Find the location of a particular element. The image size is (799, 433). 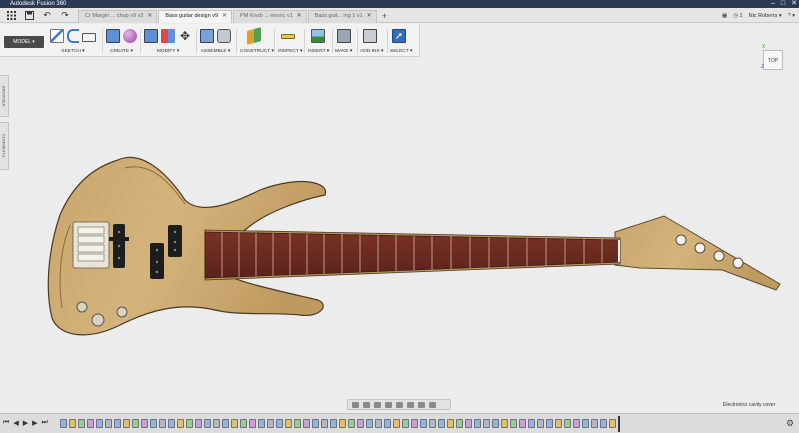

job-status: ◷ 1 is located at coordinates (737, 16).